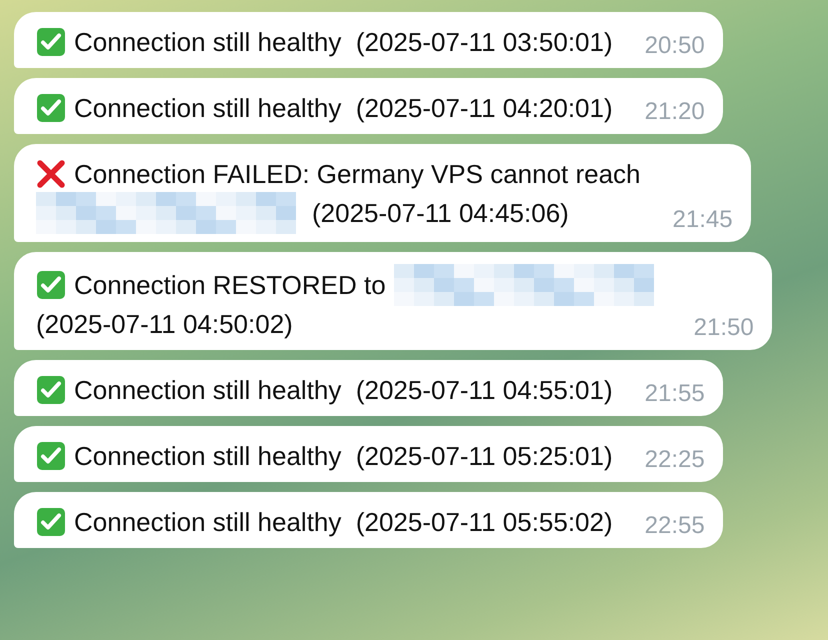 The height and width of the screenshot is (640, 828). What do you see at coordinates (702, 221) in the screenshot?
I see `message-time: 21:45` at bounding box center [702, 221].